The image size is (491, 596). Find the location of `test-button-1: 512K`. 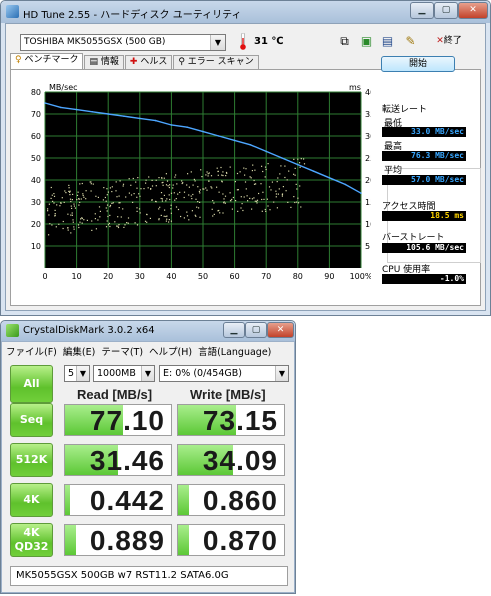

test-button-1: 512K is located at coordinates (31, 460).